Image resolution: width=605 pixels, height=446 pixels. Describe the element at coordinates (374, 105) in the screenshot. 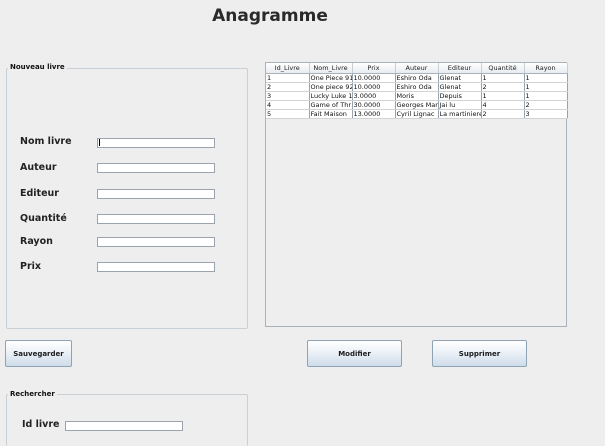

I see `table-cell: 30.0000` at that location.